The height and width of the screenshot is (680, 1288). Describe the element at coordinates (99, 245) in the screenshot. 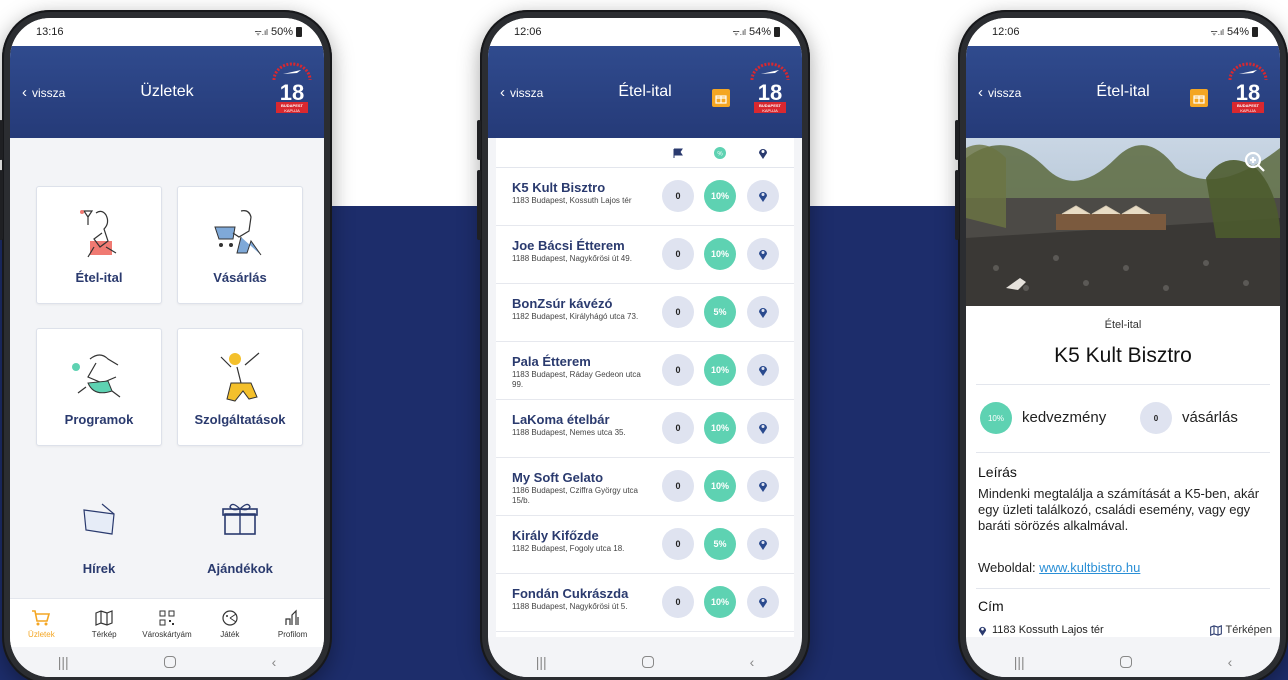

I see `category-food-drink: Étel-ital` at that location.